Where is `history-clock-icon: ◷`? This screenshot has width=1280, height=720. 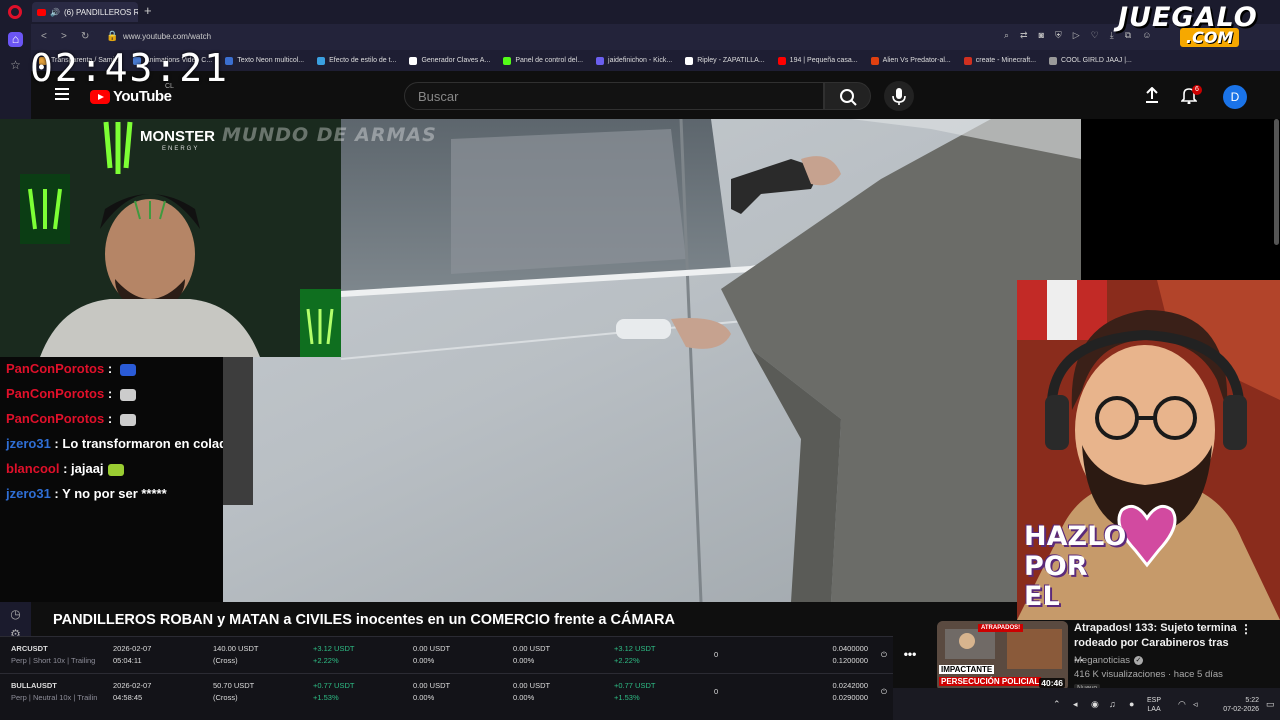
history-clock-icon: ◷ is located at coordinates (15, 614).